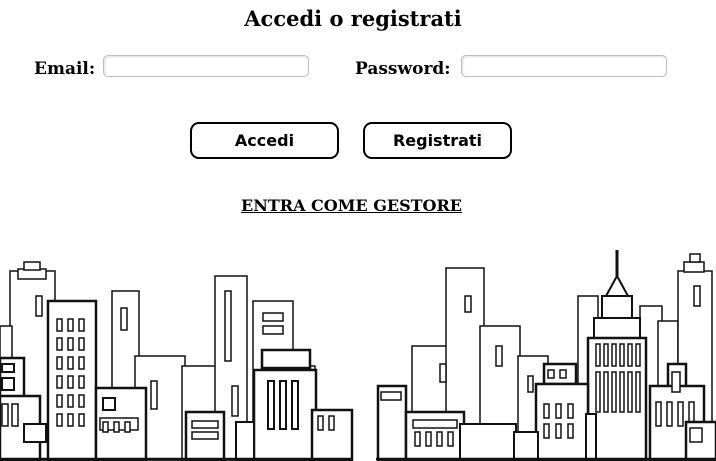 This screenshot has width=716, height=461. I want to click on register-button: Registrati, so click(437, 140).